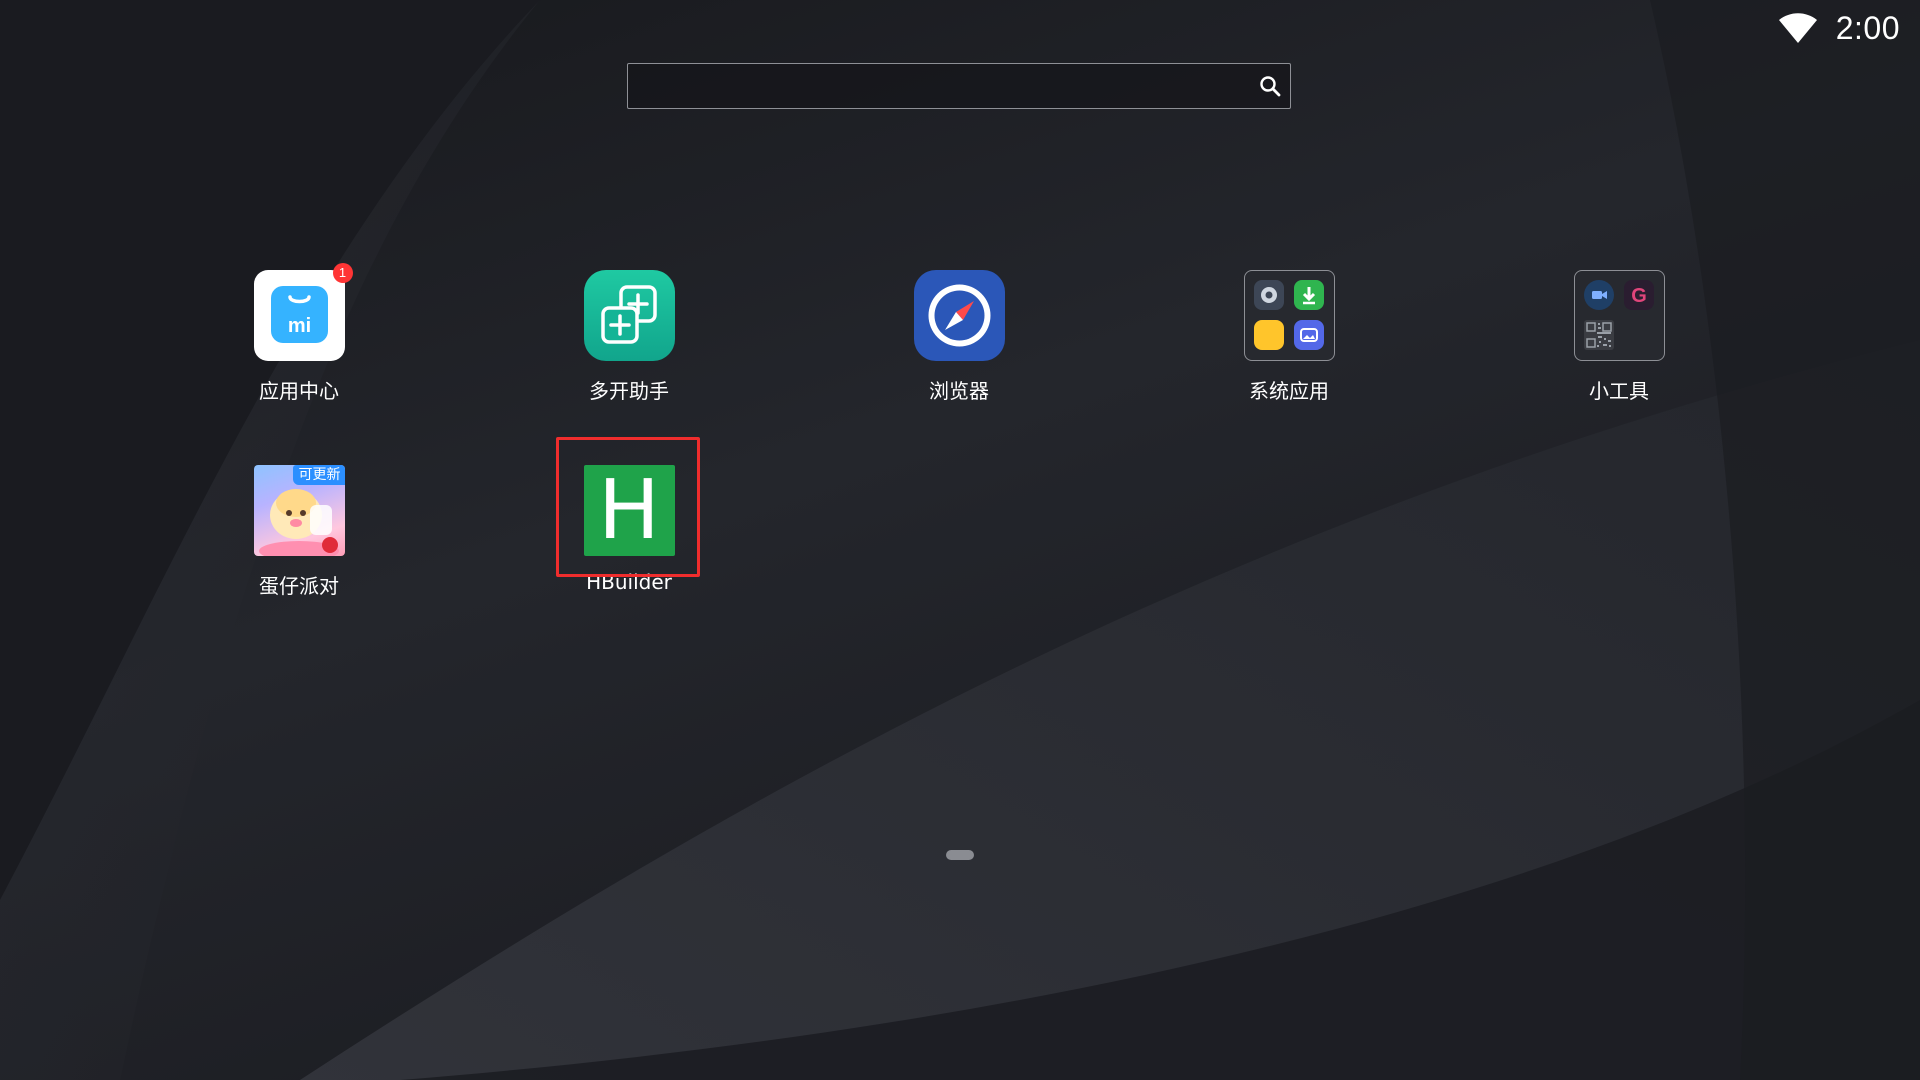  I want to click on status-bar: 2:00, so click(1849, 28).